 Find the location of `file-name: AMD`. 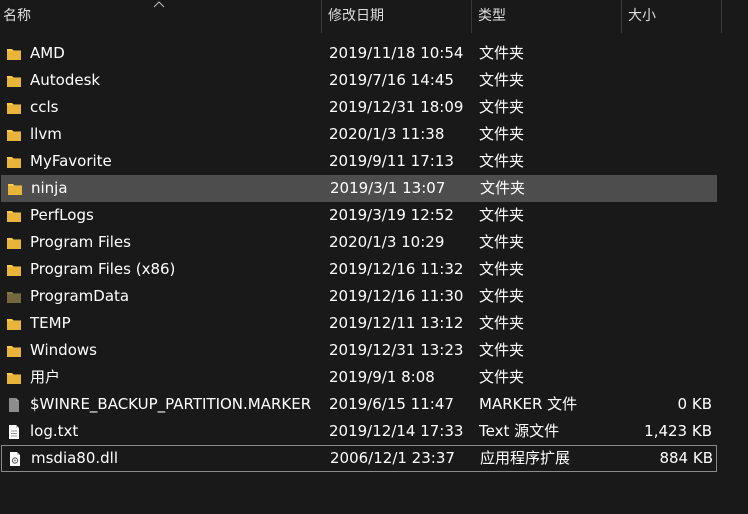

file-name: AMD is located at coordinates (47, 53).